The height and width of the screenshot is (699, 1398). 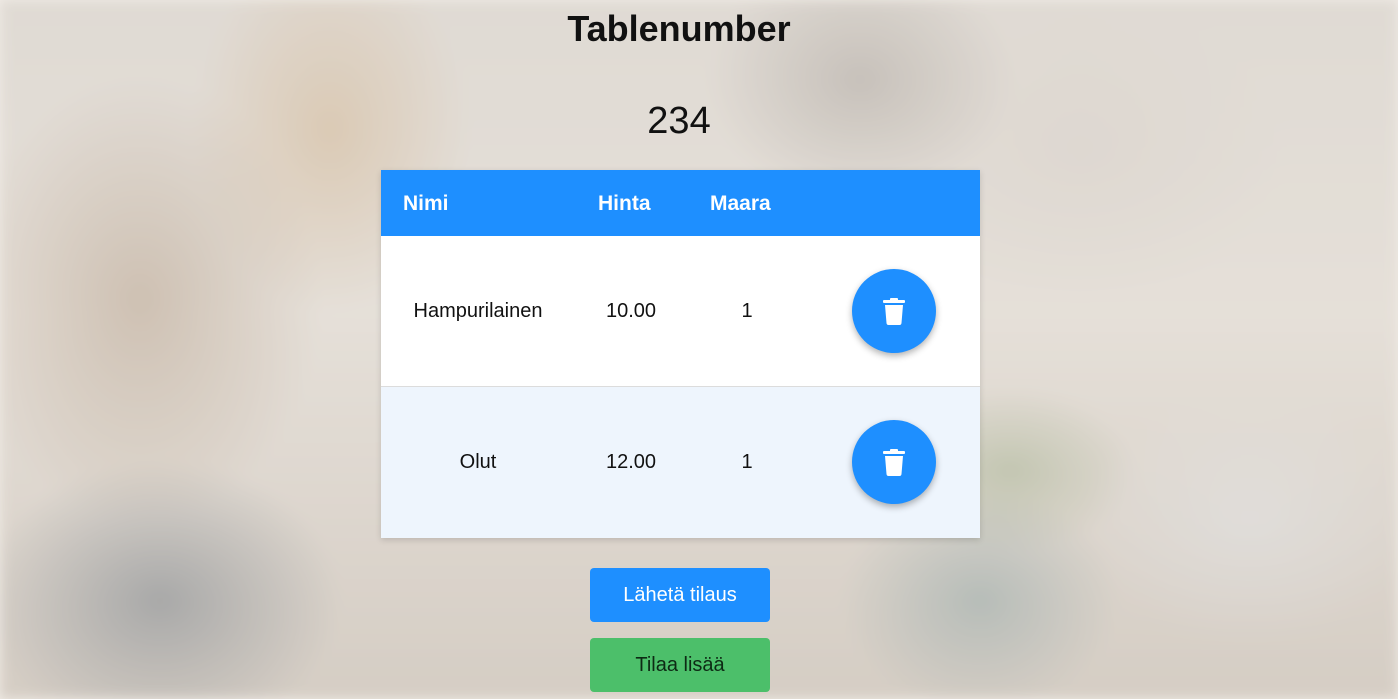 I want to click on item-price: 10.00, so click(x=631, y=310).